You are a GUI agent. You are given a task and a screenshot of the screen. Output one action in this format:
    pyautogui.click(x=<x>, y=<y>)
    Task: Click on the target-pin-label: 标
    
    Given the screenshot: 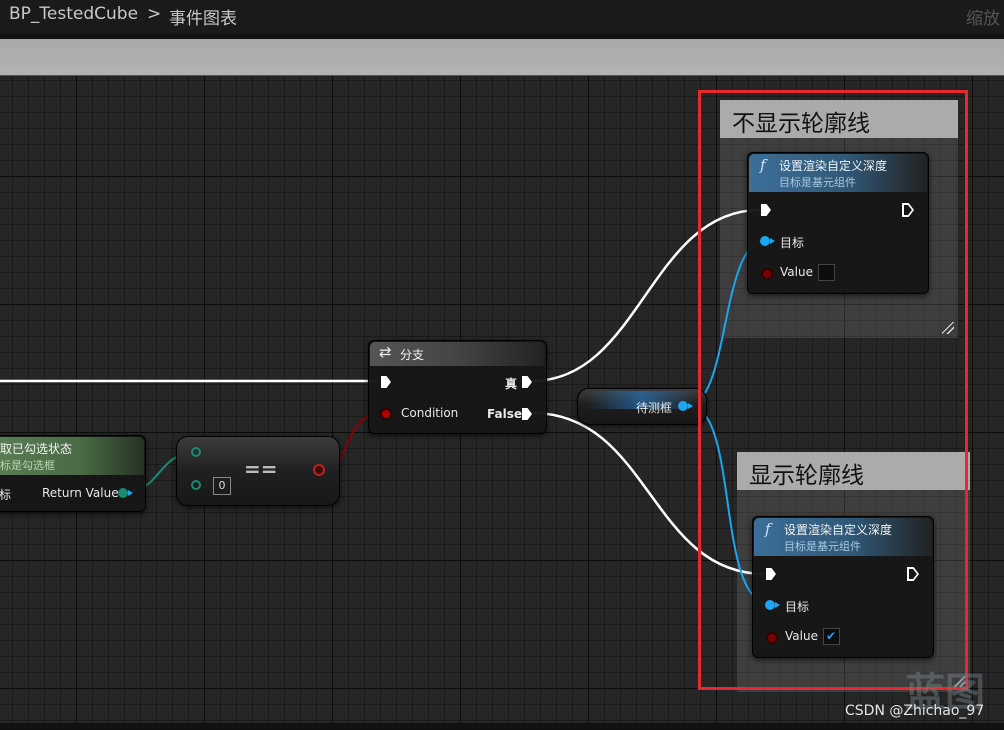 What is the action you would take?
    pyautogui.click(x=6, y=495)
    